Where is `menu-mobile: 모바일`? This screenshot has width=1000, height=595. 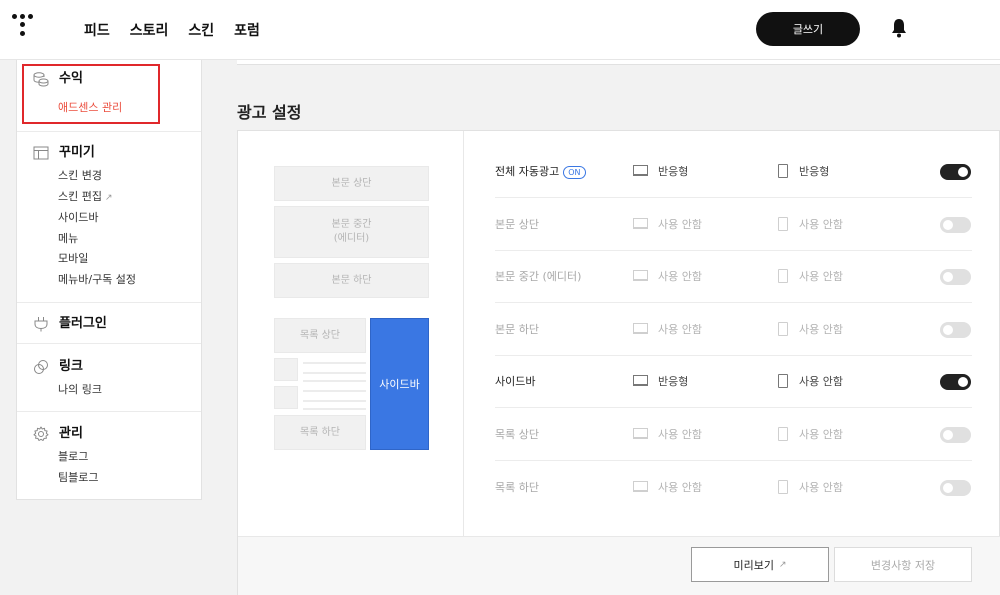 menu-mobile: 모바일 is located at coordinates (109, 259).